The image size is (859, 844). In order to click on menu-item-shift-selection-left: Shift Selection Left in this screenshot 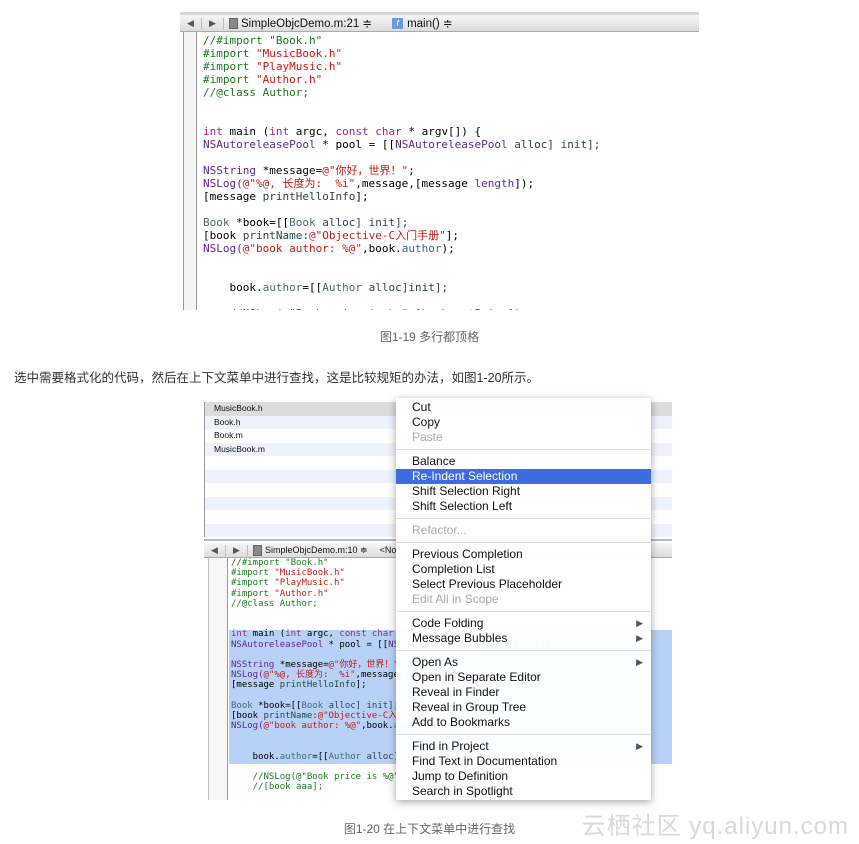, I will do `click(523, 506)`.